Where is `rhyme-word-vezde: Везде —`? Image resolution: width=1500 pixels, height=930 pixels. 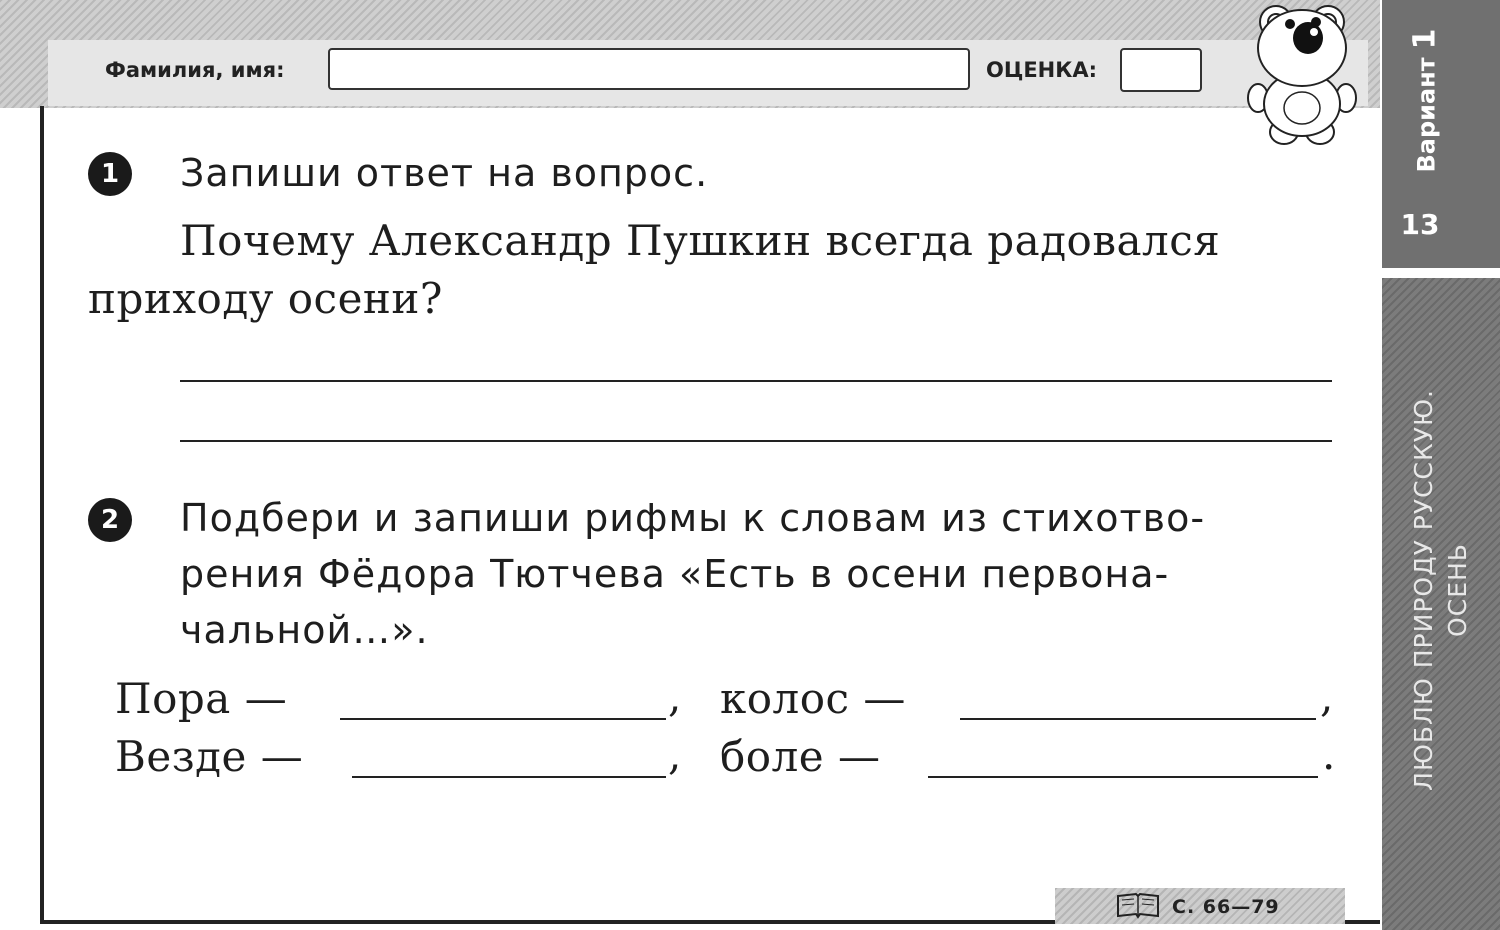
rhyme-word-vezde: Везде — is located at coordinates (209, 756).